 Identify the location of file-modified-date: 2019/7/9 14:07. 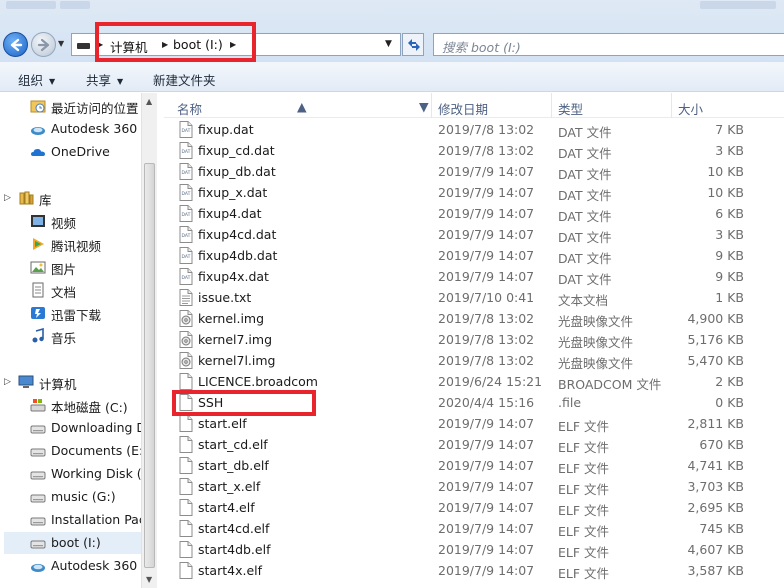
(486, 570).